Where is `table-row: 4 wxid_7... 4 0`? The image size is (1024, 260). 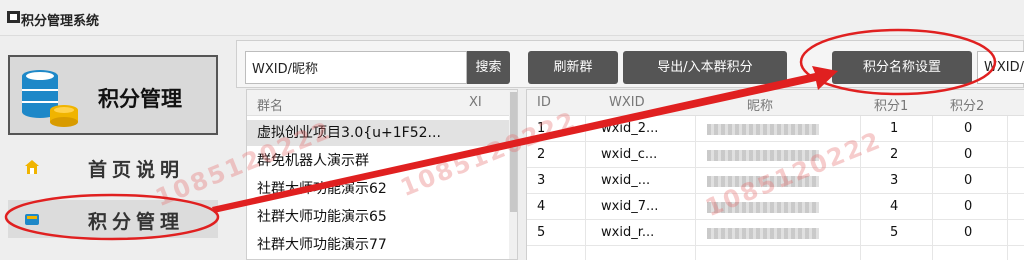 table-row: 4 wxid_7... 4 0 is located at coordinates (775, 207).